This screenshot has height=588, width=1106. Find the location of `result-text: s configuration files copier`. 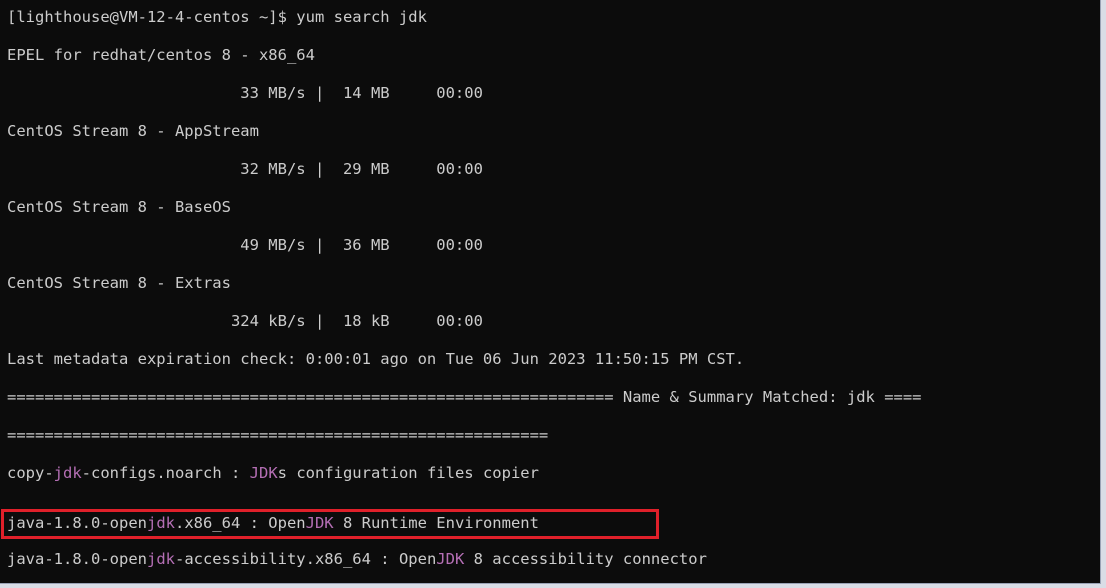

result-text: s configuration files copier is located at coordinates (408, 473).